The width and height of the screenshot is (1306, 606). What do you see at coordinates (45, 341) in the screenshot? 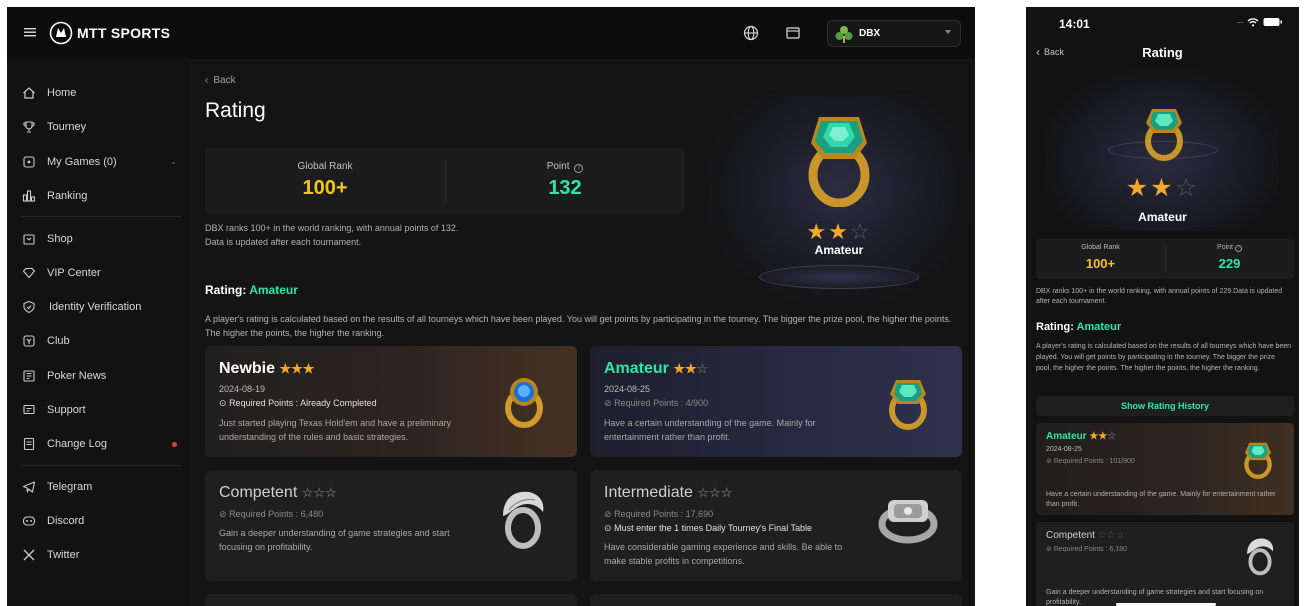
I see `sidebar-item-club: Club` at bounding box center [45, 341].